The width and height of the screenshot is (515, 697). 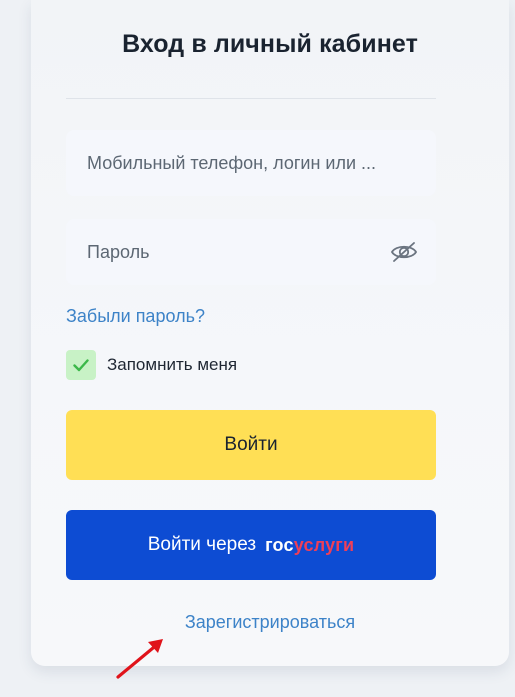 I want to click on login-field-container, so click(x=251, y=163).